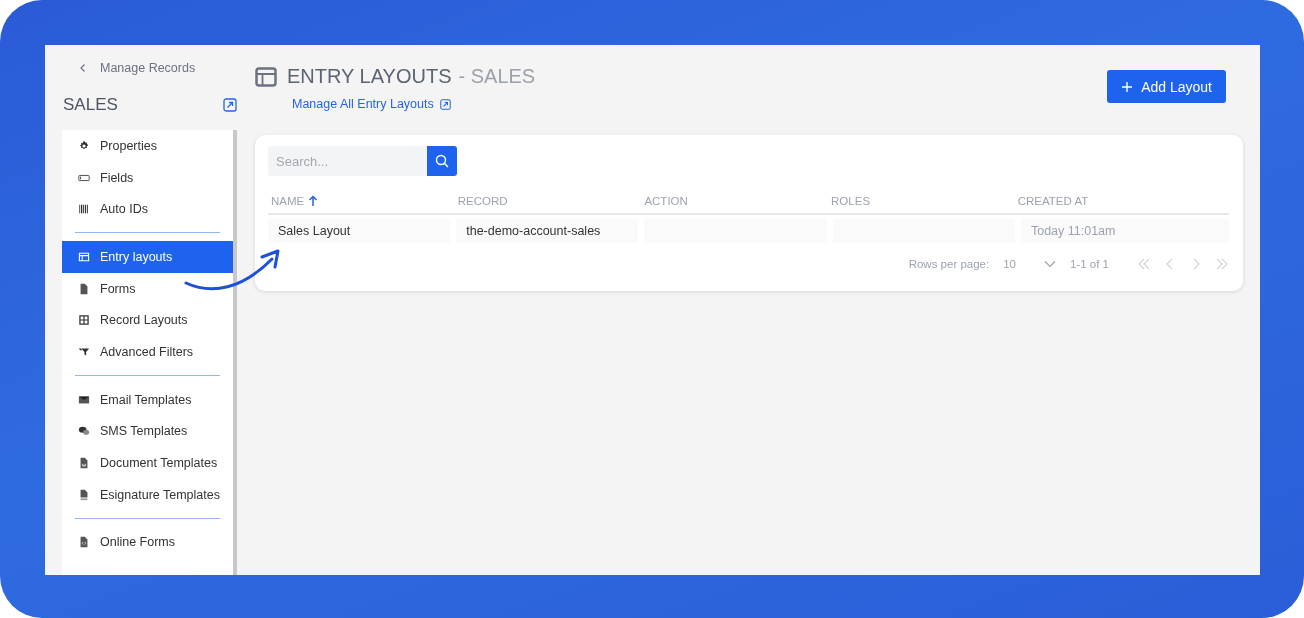 This screenshot has height=618, width=1304. What do you see at coordinates (1124, 231) in the screenshot?
I see `table-cell: Today 11:01am` at bounding box center [1124, 231].